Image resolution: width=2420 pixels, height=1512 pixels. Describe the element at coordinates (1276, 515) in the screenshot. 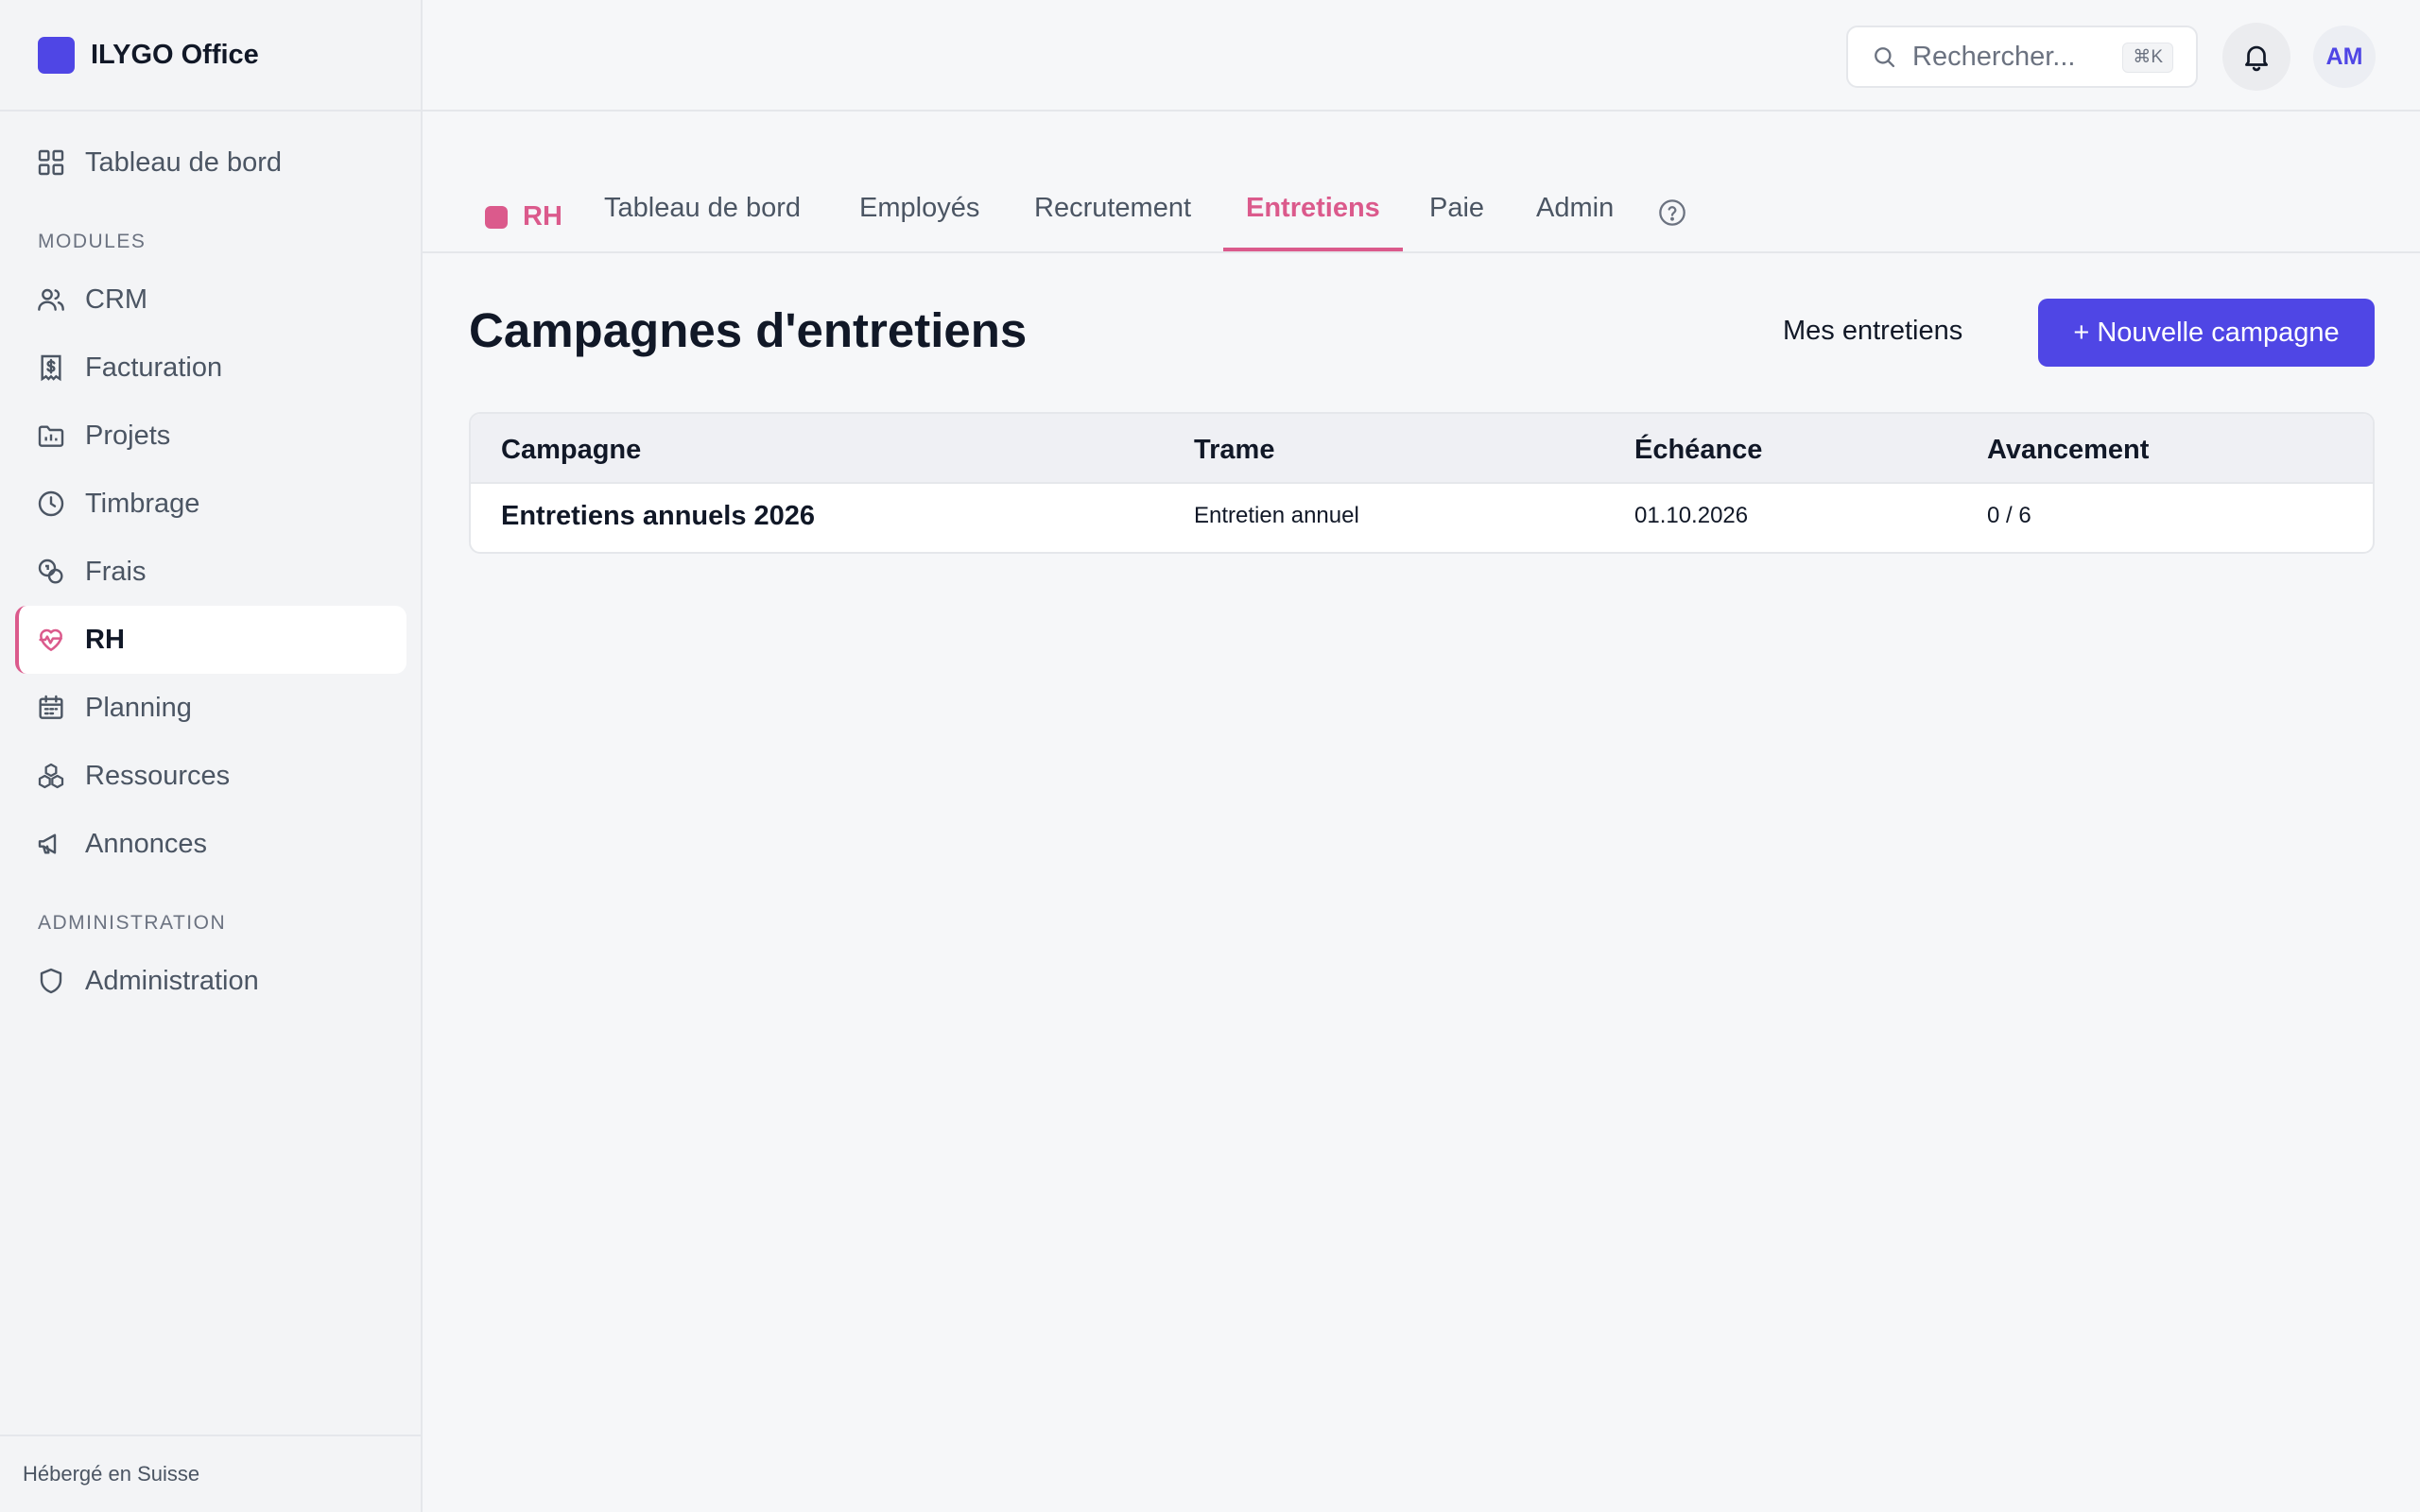

I see `cell-trame: Entretien annuel` at that location.